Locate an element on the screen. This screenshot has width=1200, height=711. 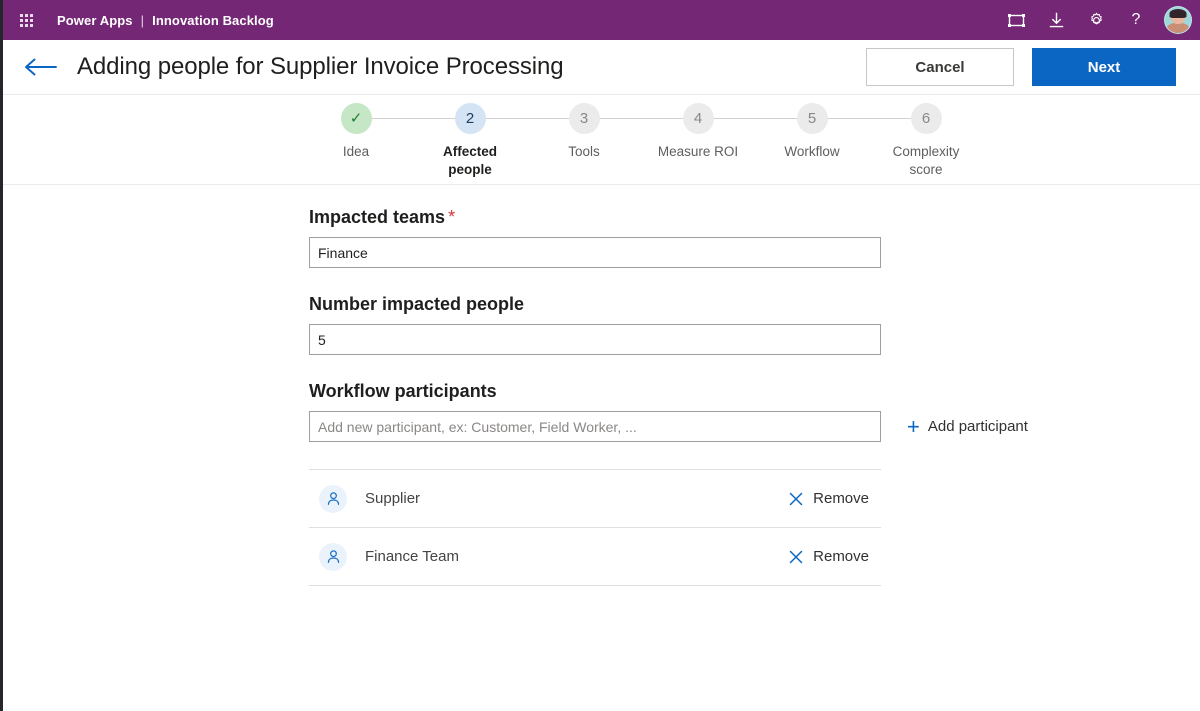
suite-actions: ? is located at coordinates (1095, 20).